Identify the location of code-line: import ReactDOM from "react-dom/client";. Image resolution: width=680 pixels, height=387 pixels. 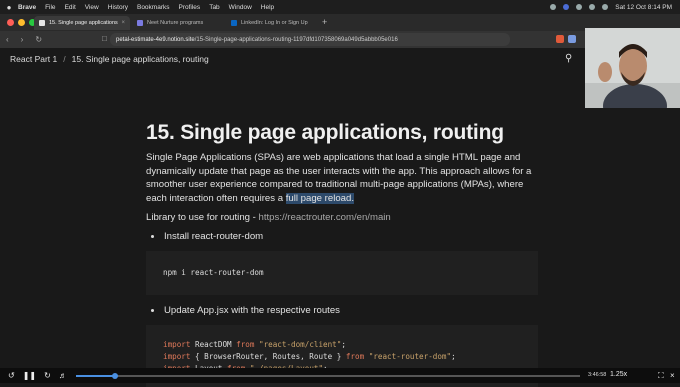
(254, 345).